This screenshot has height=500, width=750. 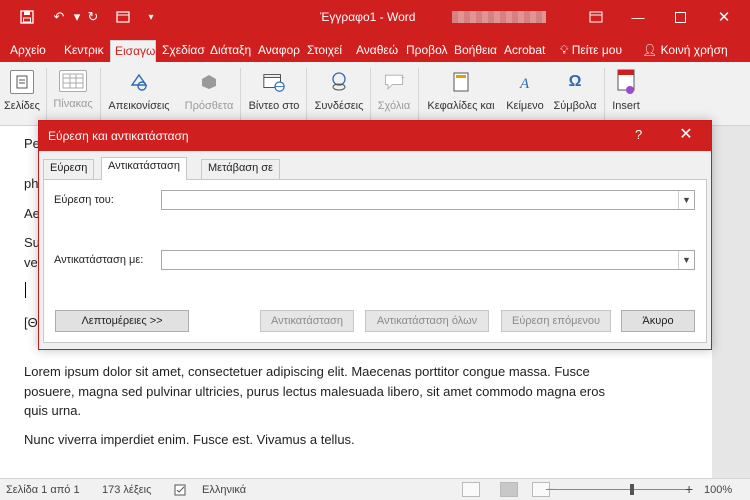 What do you see at coordinates (139, 82) in the screenshot?
I see `illustrations-icon` at bounding box center [139, 82].